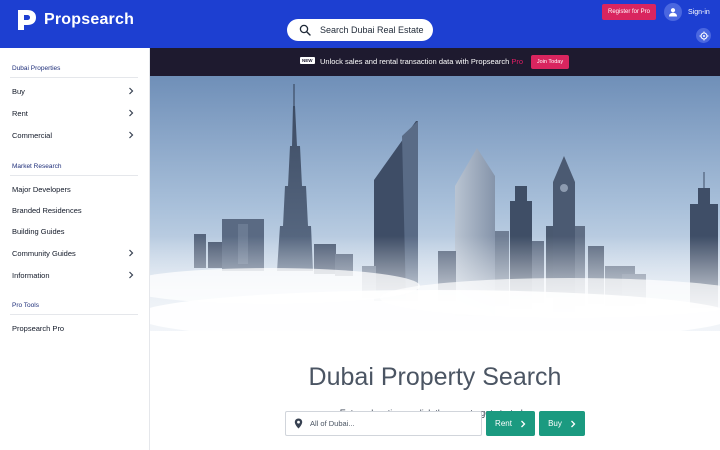 This screenshot has width=720, height=450. What do you see at coordinates (36, 68) in the screenshot?
I see `sidebar-heading-dubai-properties: Dubai Properties` at bounding box center [36, 68].